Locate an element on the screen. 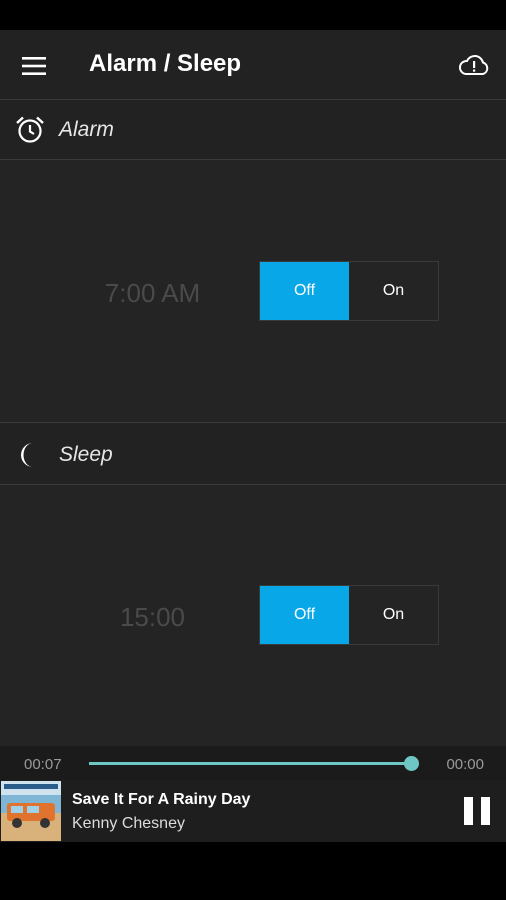 This screenshot has width=506, height=900. hamburger-menu-icon is located at coordinates (34, 66).